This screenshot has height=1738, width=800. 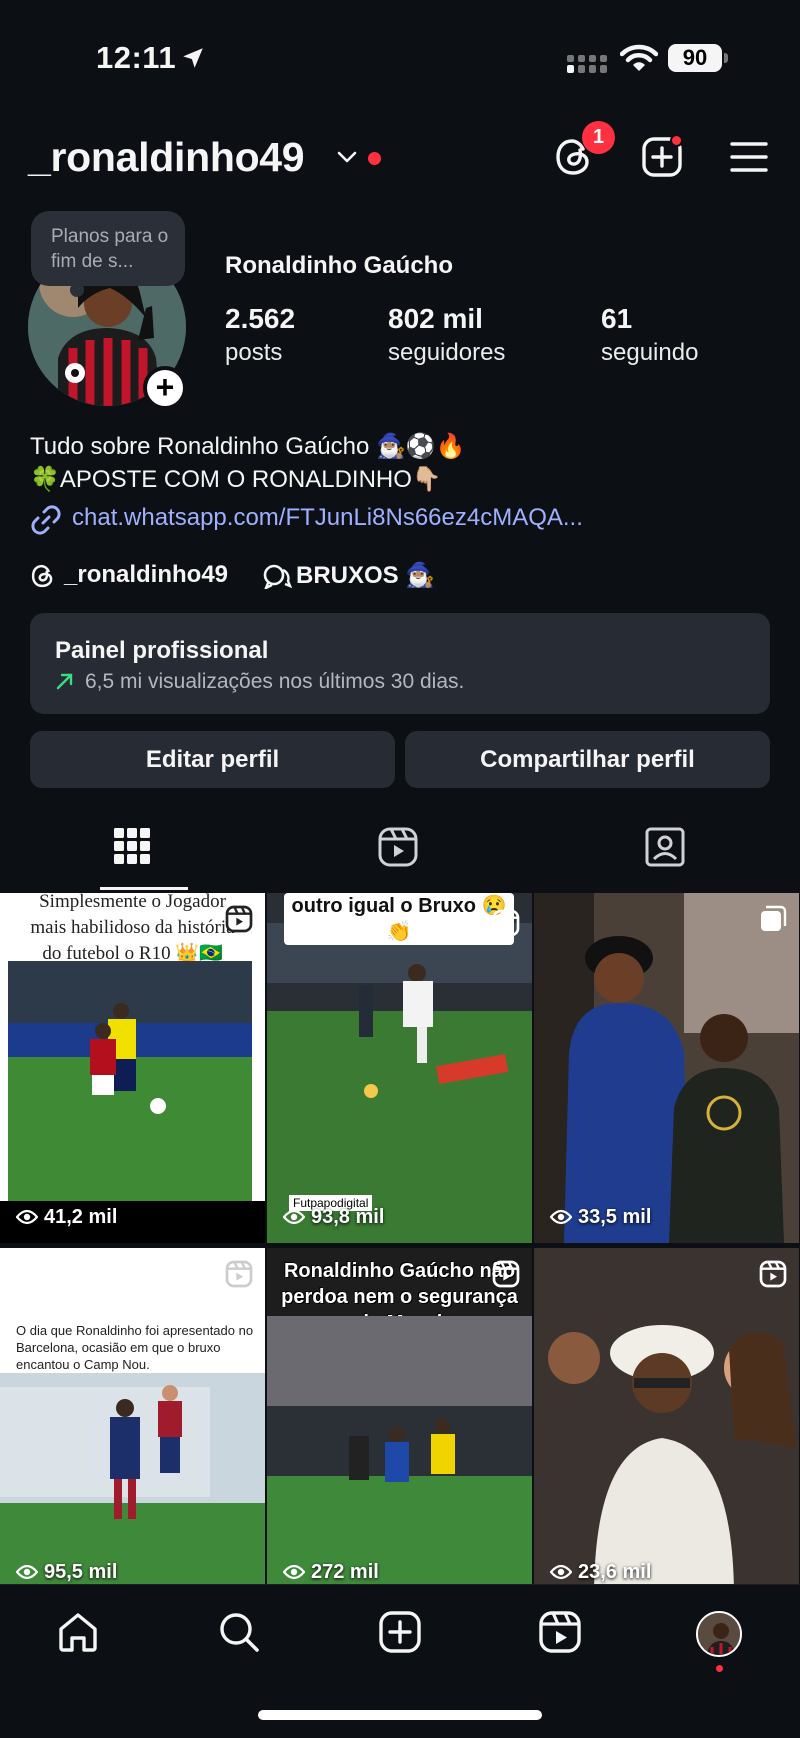 What do you see at coordinates (587, 759) in the screenshot?
I see `share-profile-button: Compartilhar perfil` at bounding box center [587, 759].